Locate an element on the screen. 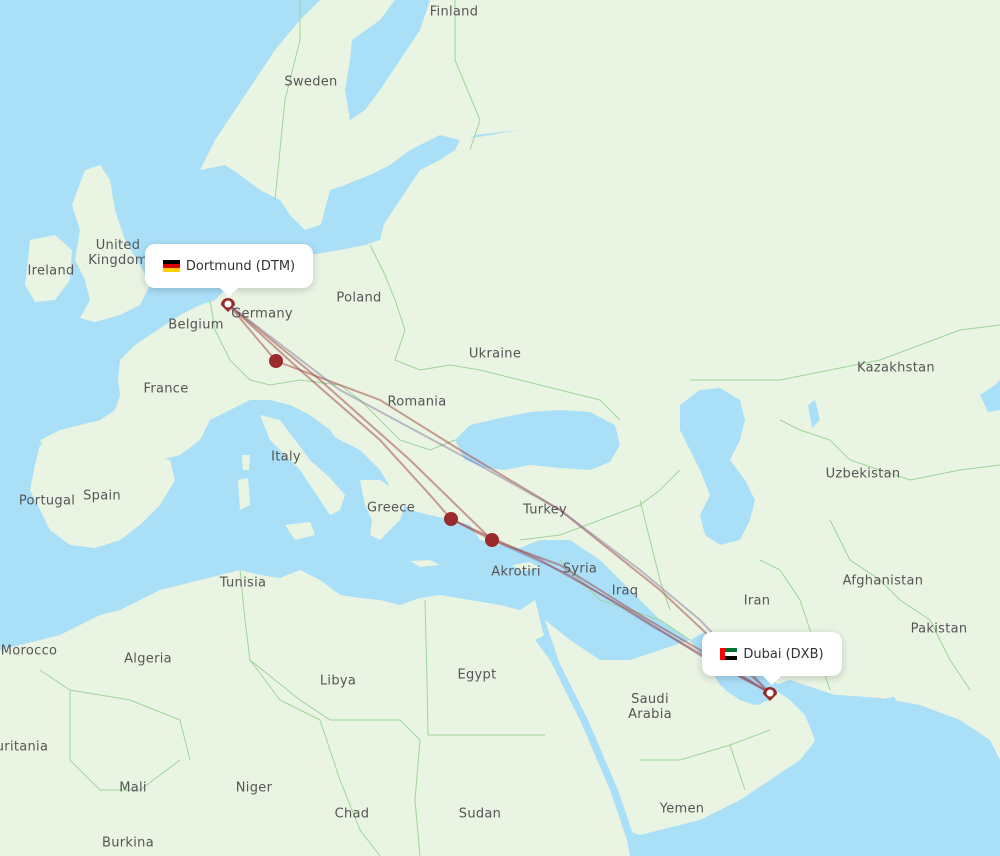 The image size is (1000, 856). label-belgium: Belgium is located at coordinates (196, 325).